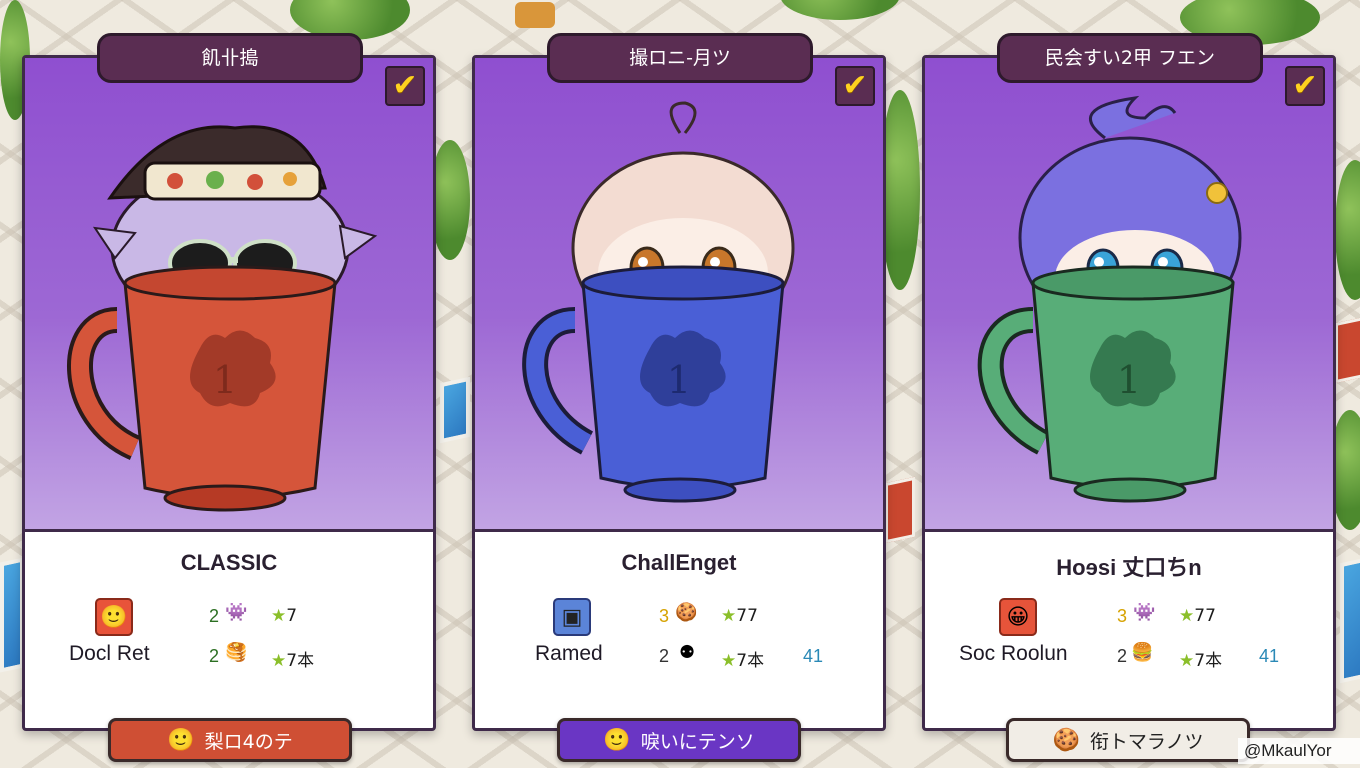 The height and width of the screenshot is (768, 1360). What do you see at coordinates (1299, 751) in the screenshot?
I see `watermark: @MkaulYor` at bounding box center [1299, 751].